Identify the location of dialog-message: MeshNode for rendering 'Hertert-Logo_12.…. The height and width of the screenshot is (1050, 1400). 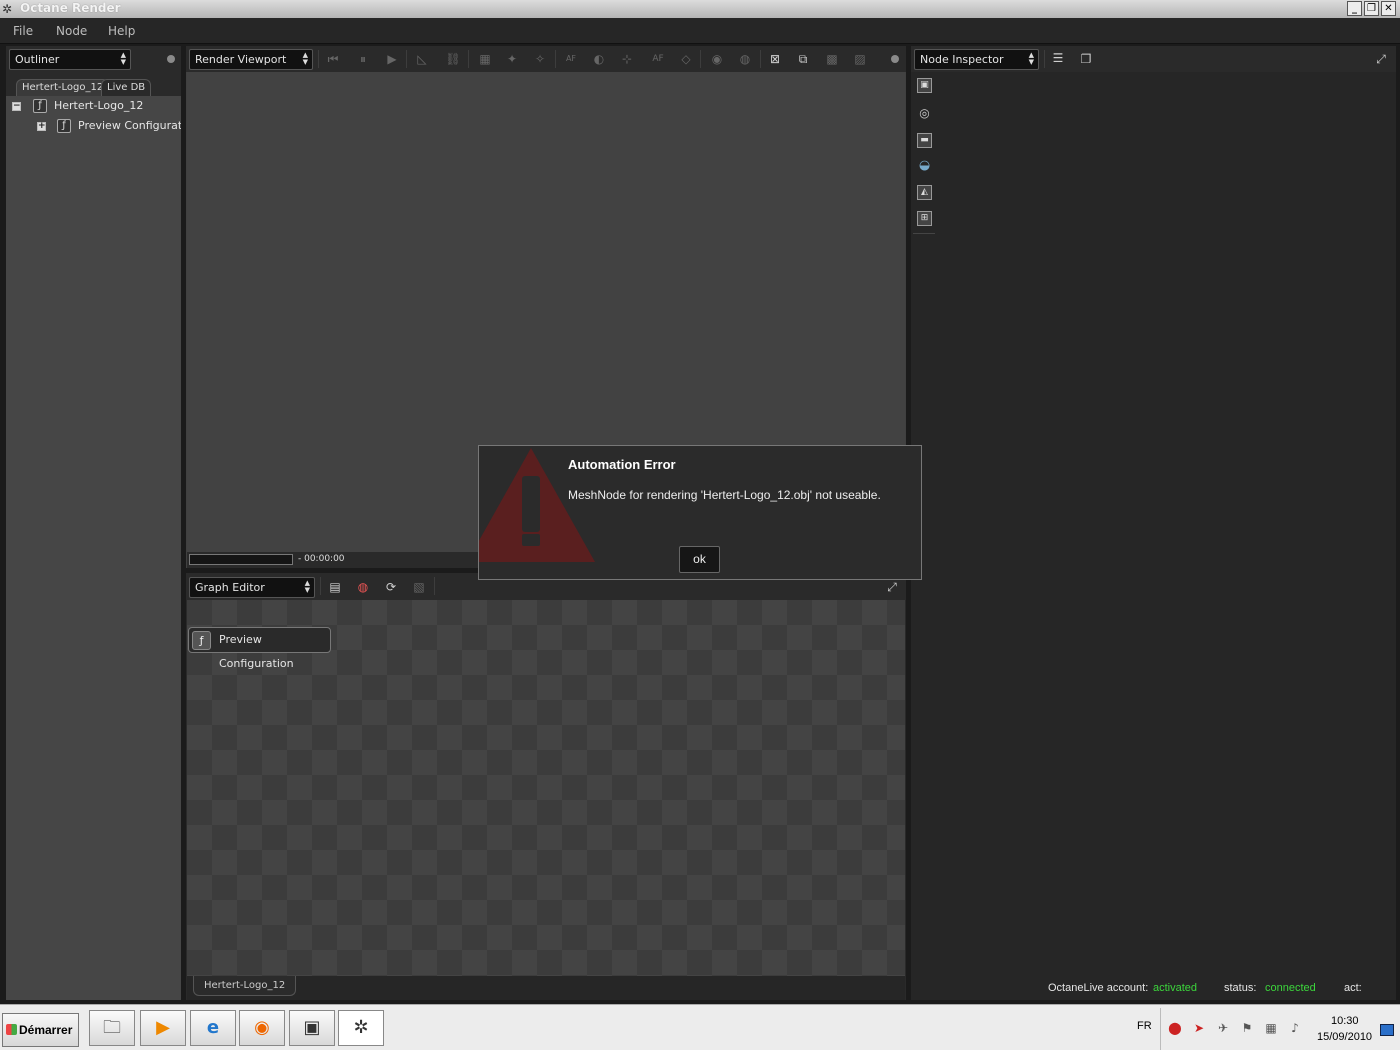
(724, 495).